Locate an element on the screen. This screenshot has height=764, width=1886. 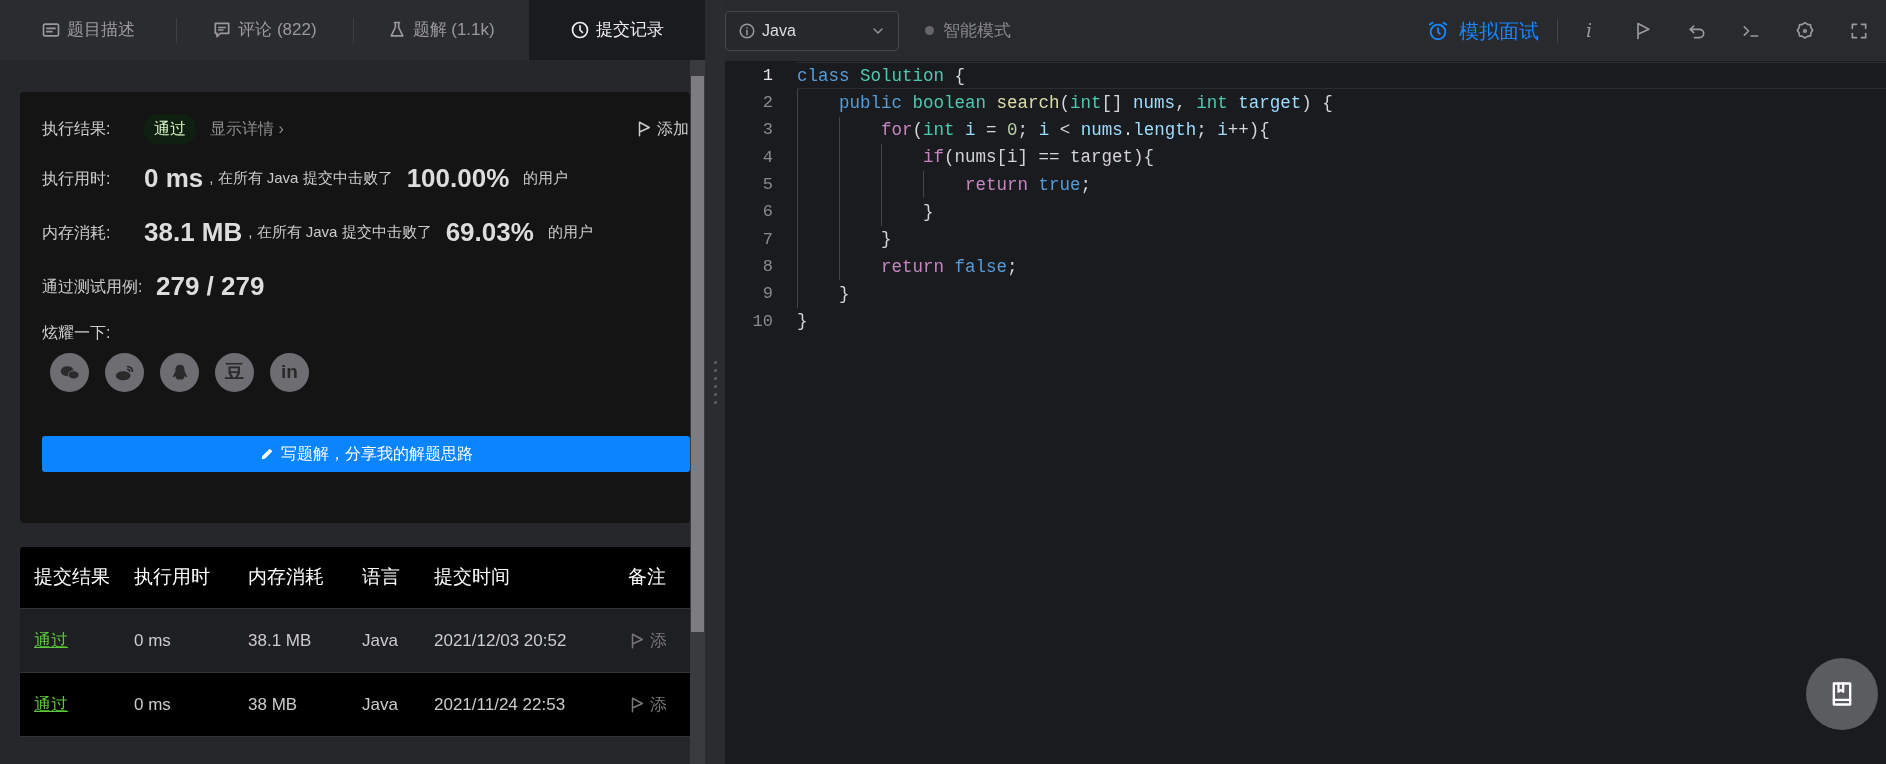
table-cell-text: 2021/12/03 20:52 is located at coordinates (501, 640).